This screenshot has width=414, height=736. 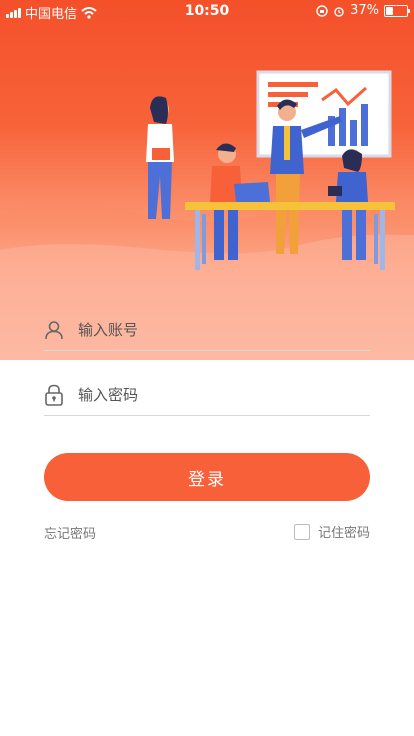 I want to click on remember-checkbox, so click(x=301, y=531).